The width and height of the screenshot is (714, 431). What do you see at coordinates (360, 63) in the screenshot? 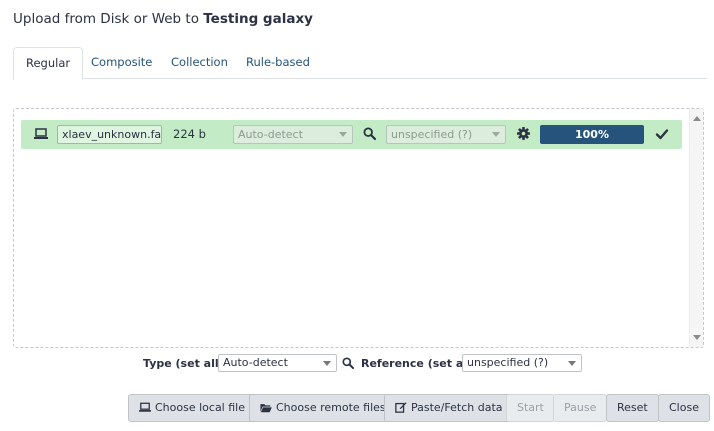
I see `upload-tabs: Regular Composite Collection Rule-based` at bounding box center [360, 63].